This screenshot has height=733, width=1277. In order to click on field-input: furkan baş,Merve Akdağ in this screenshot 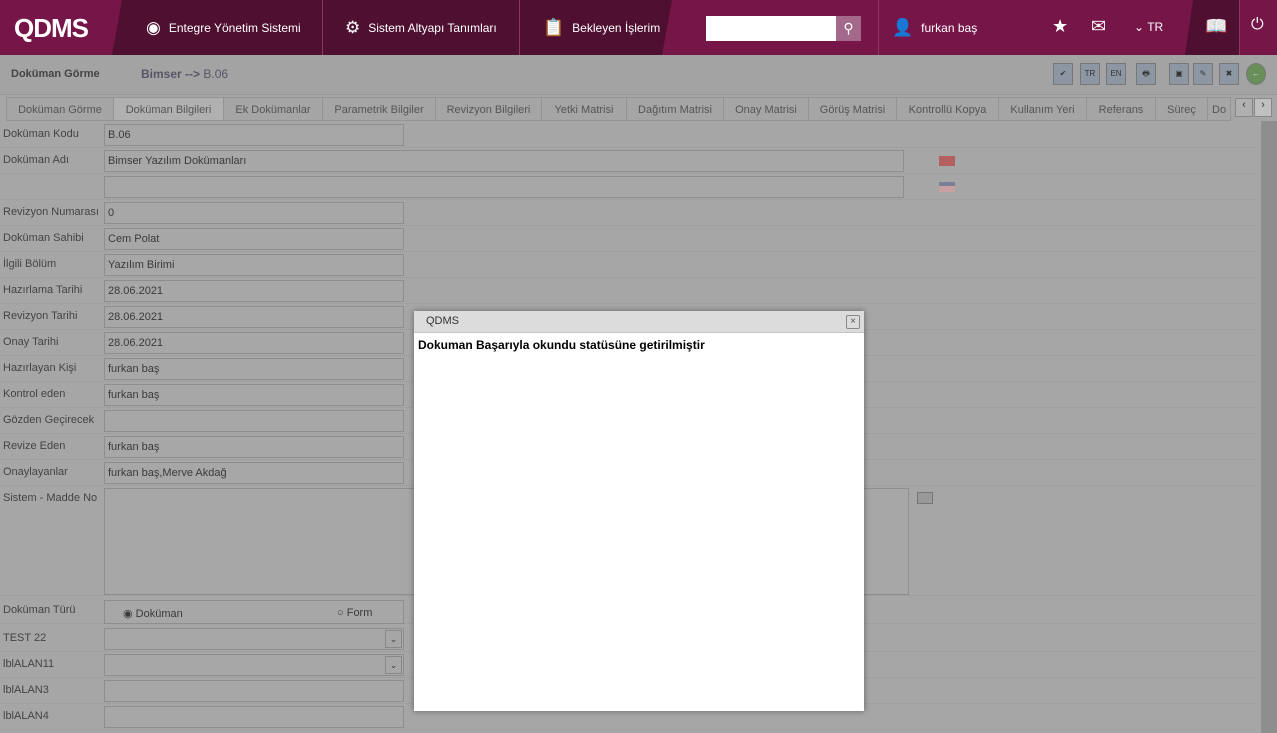, I will do `click(254, 473)`.